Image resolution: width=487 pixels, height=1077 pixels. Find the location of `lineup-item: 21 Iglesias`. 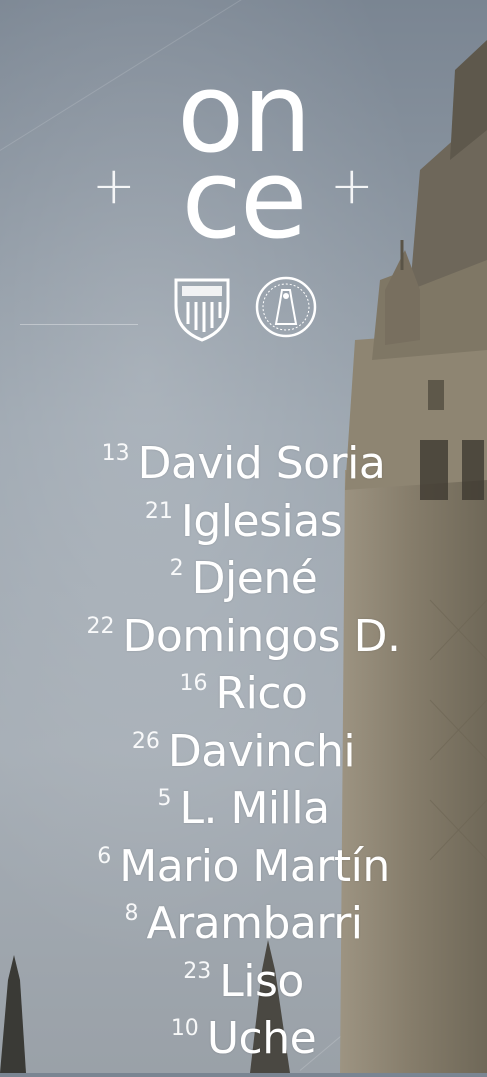

lineup-item: 21 Iglesias is located at coordinates (243, 515).